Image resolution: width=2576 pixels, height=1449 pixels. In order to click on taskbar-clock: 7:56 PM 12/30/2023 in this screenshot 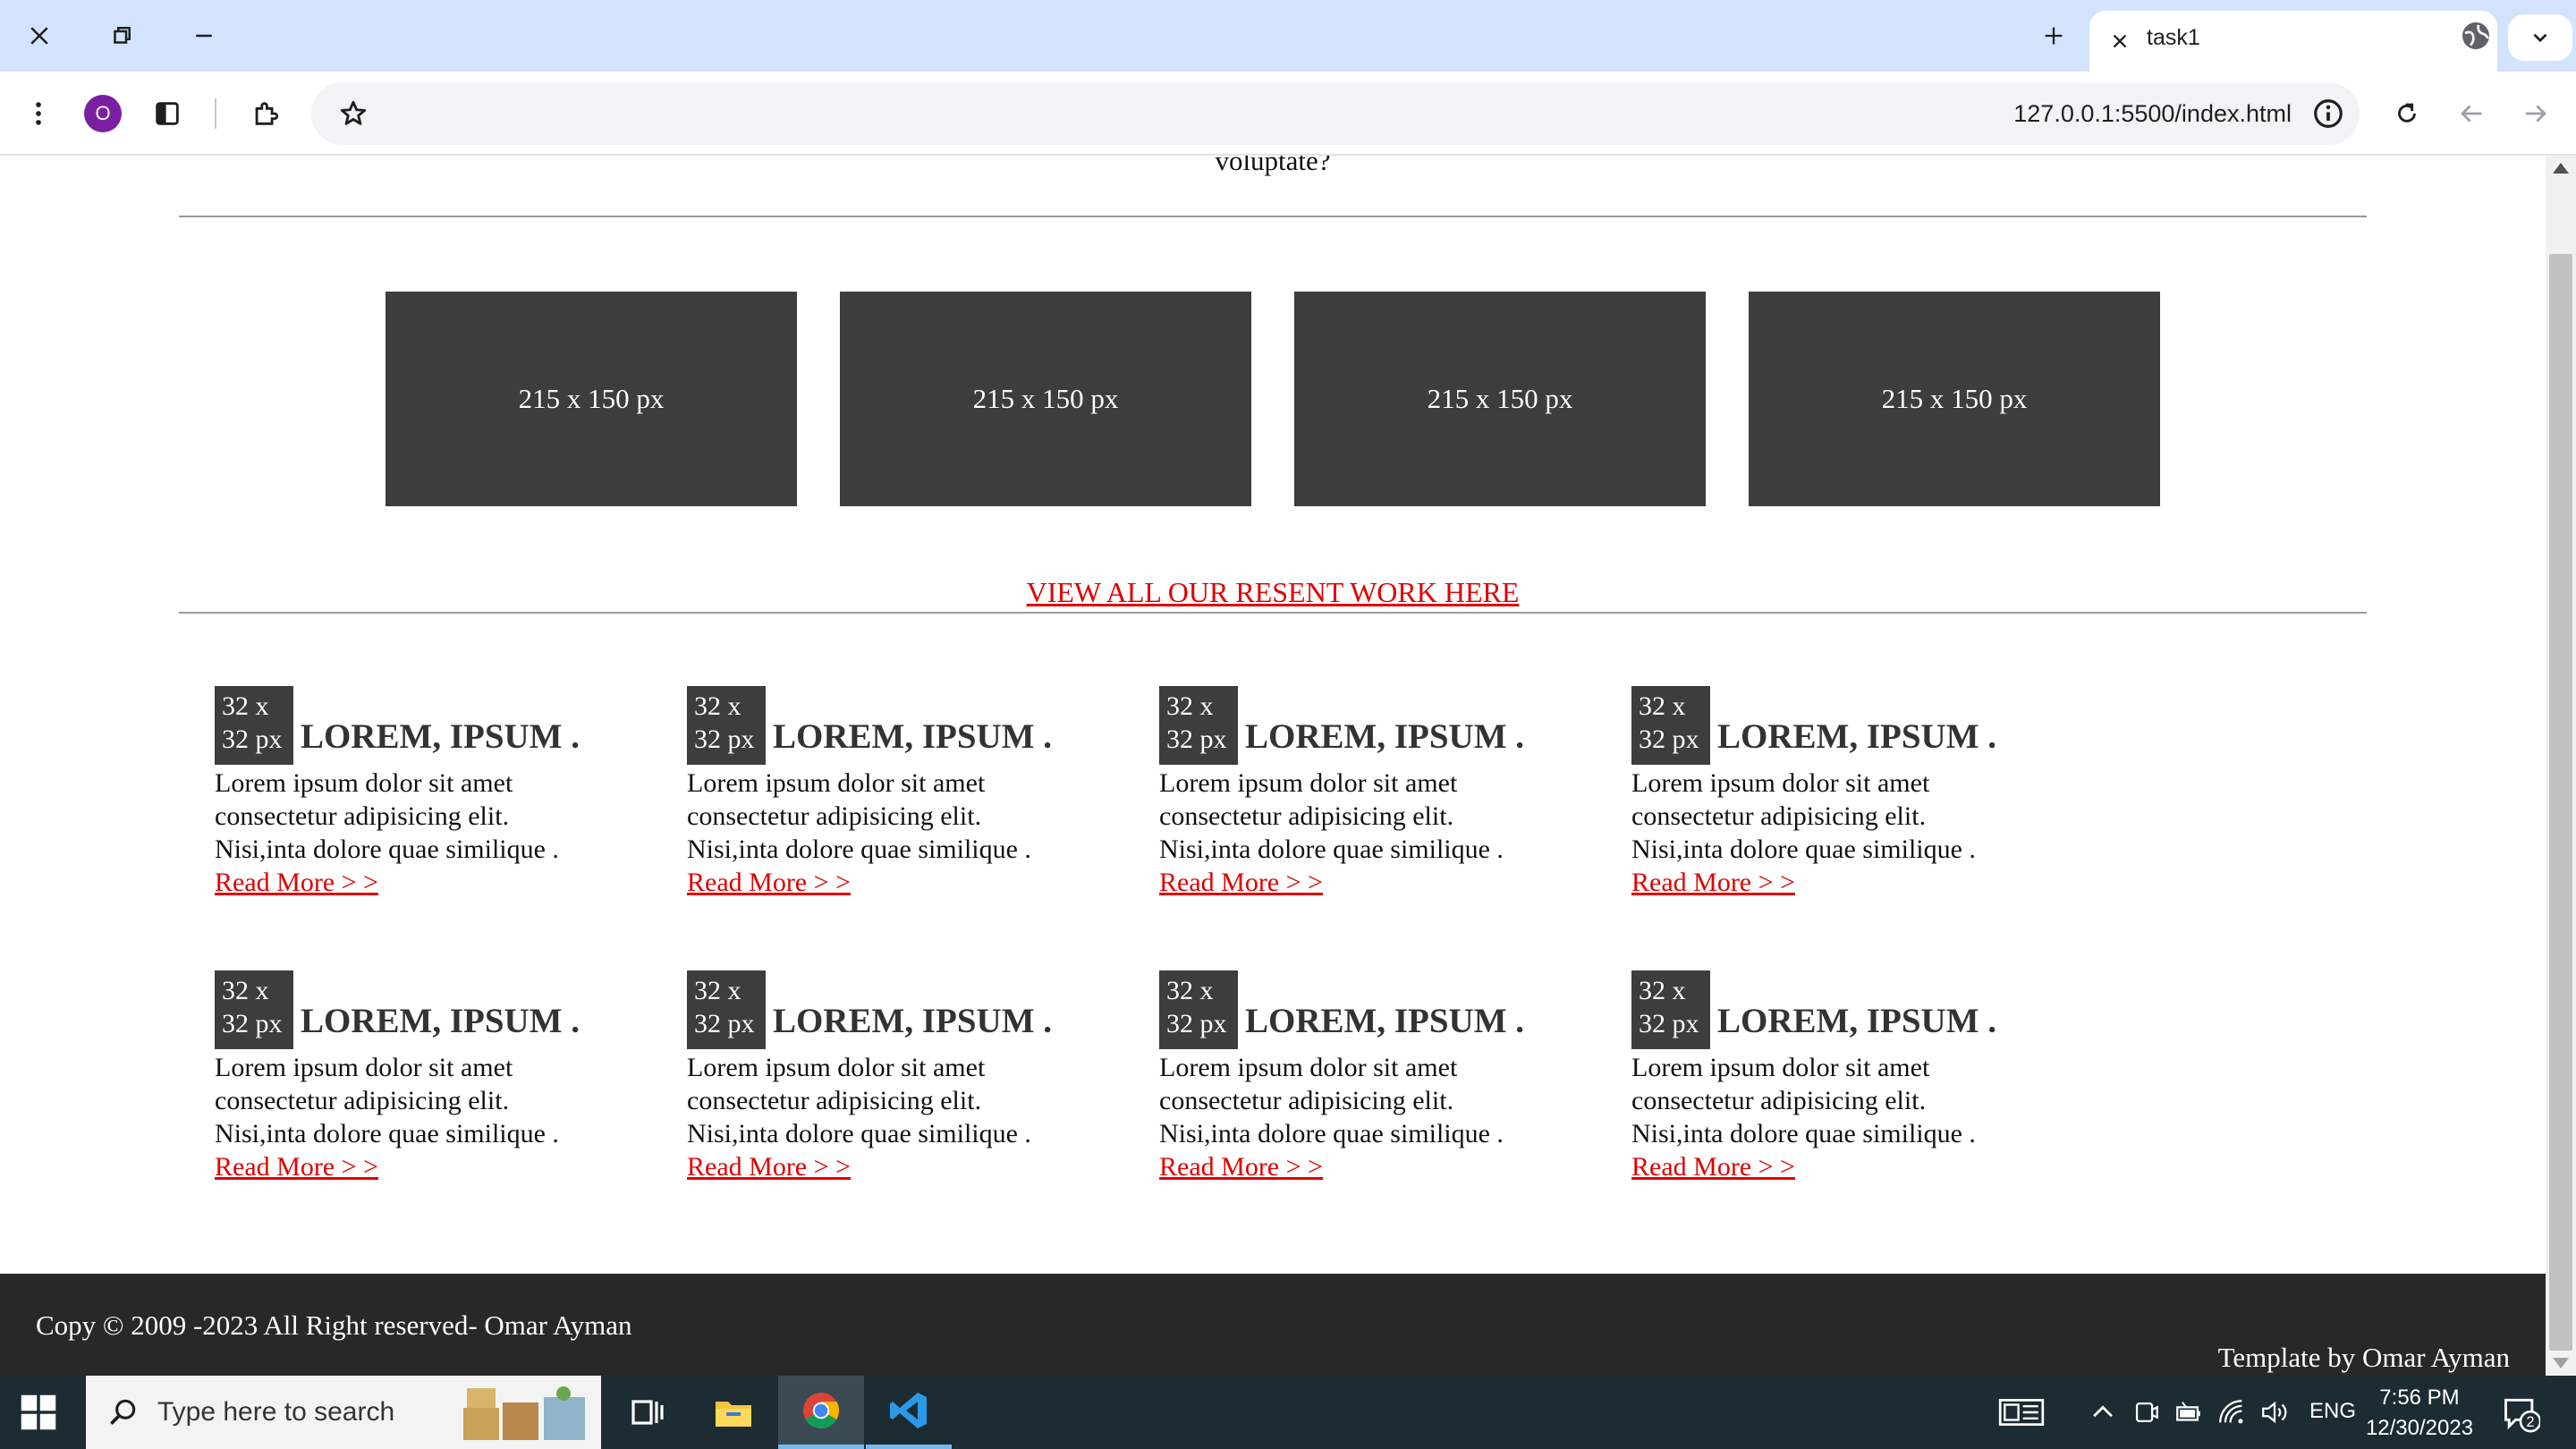, I will do `click(2419, 1413)`.